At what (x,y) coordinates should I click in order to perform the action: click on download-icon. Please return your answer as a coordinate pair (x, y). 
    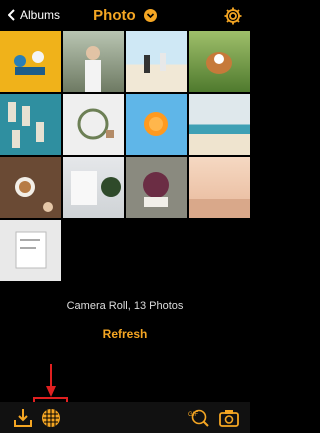
    Looking at the image, I should click on (23, 418).